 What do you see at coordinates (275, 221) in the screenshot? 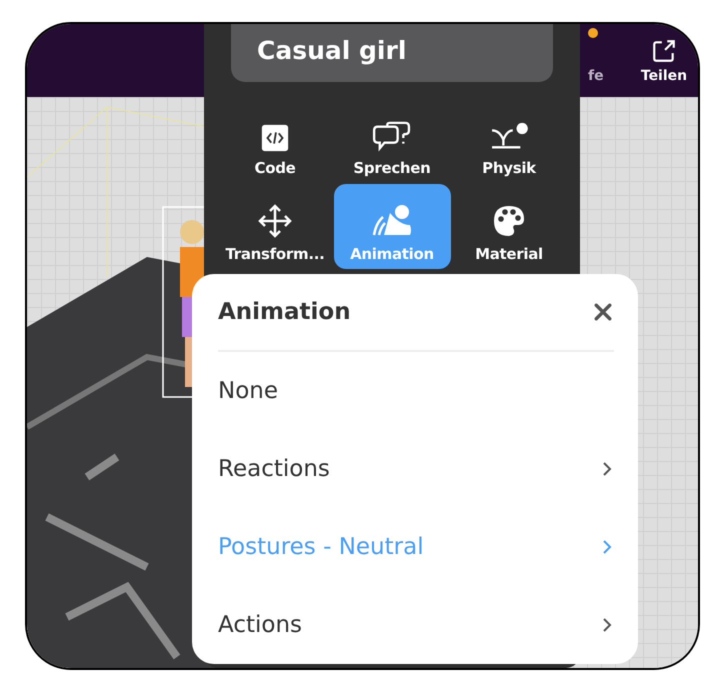
I see `move-arrows-icon` at bounding box center [275, 221].